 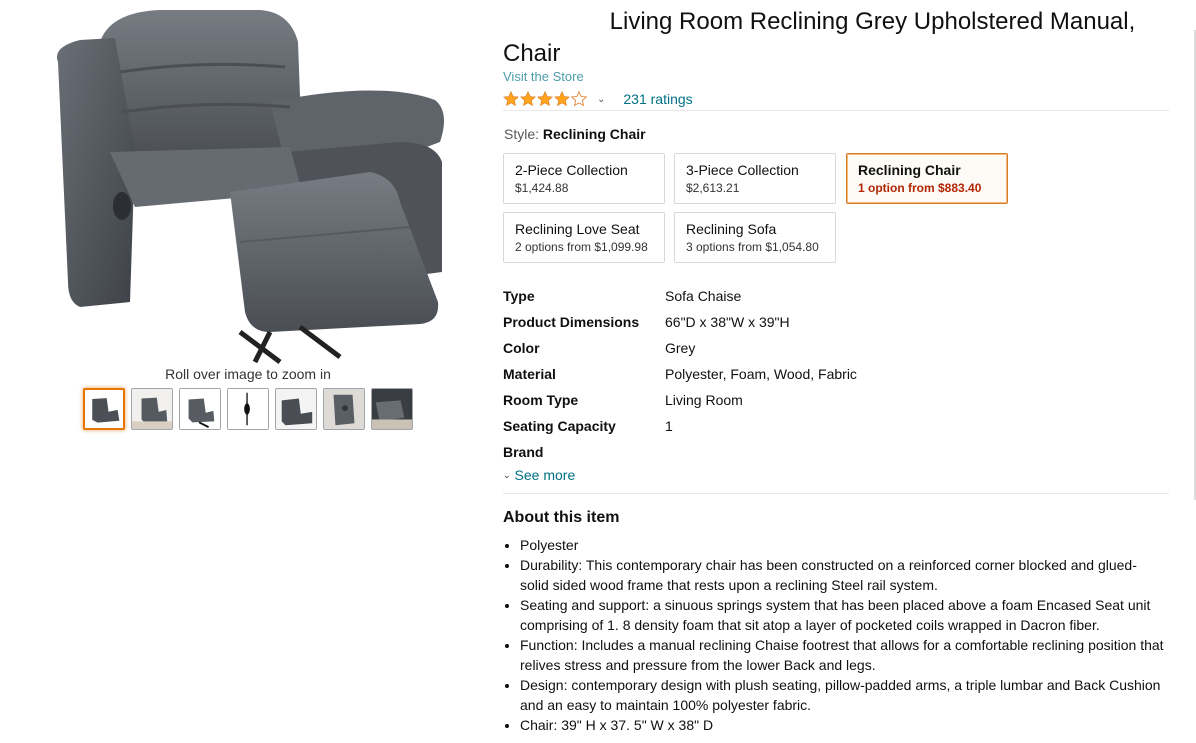 I want to click on style-option-price: 1 option from $883.40, so click(x=920, y=188).